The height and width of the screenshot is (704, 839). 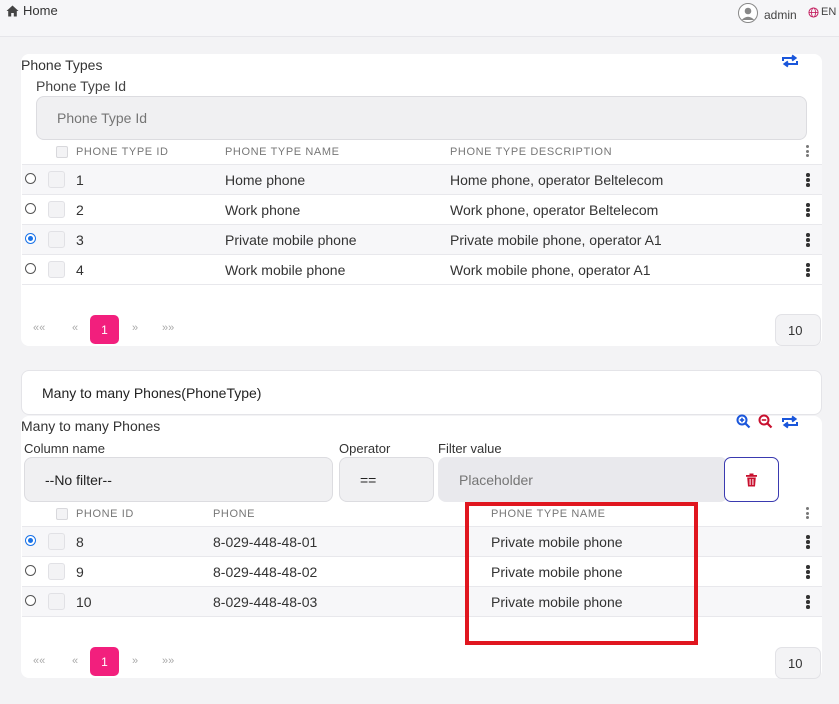 I want to click on column-header-phone: PHONE, so click(x=234, y=514).